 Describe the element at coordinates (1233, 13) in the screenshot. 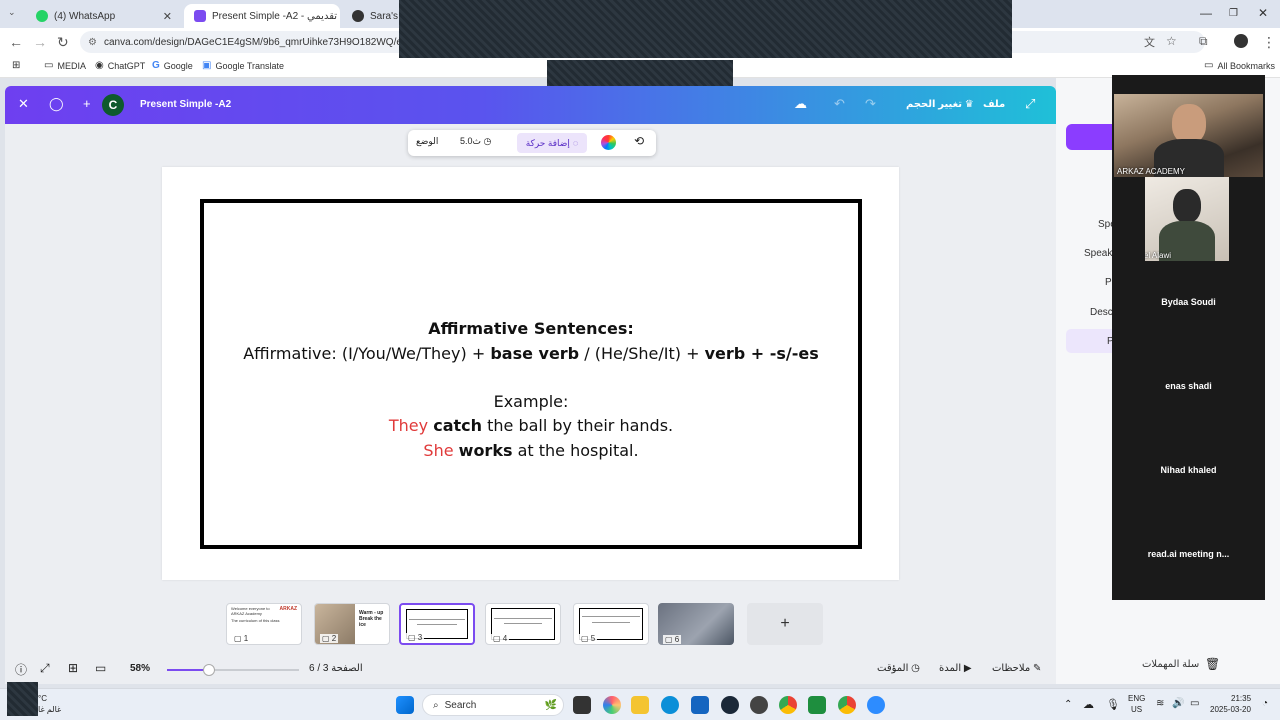

I see `restore-icon: ❐` at that location.